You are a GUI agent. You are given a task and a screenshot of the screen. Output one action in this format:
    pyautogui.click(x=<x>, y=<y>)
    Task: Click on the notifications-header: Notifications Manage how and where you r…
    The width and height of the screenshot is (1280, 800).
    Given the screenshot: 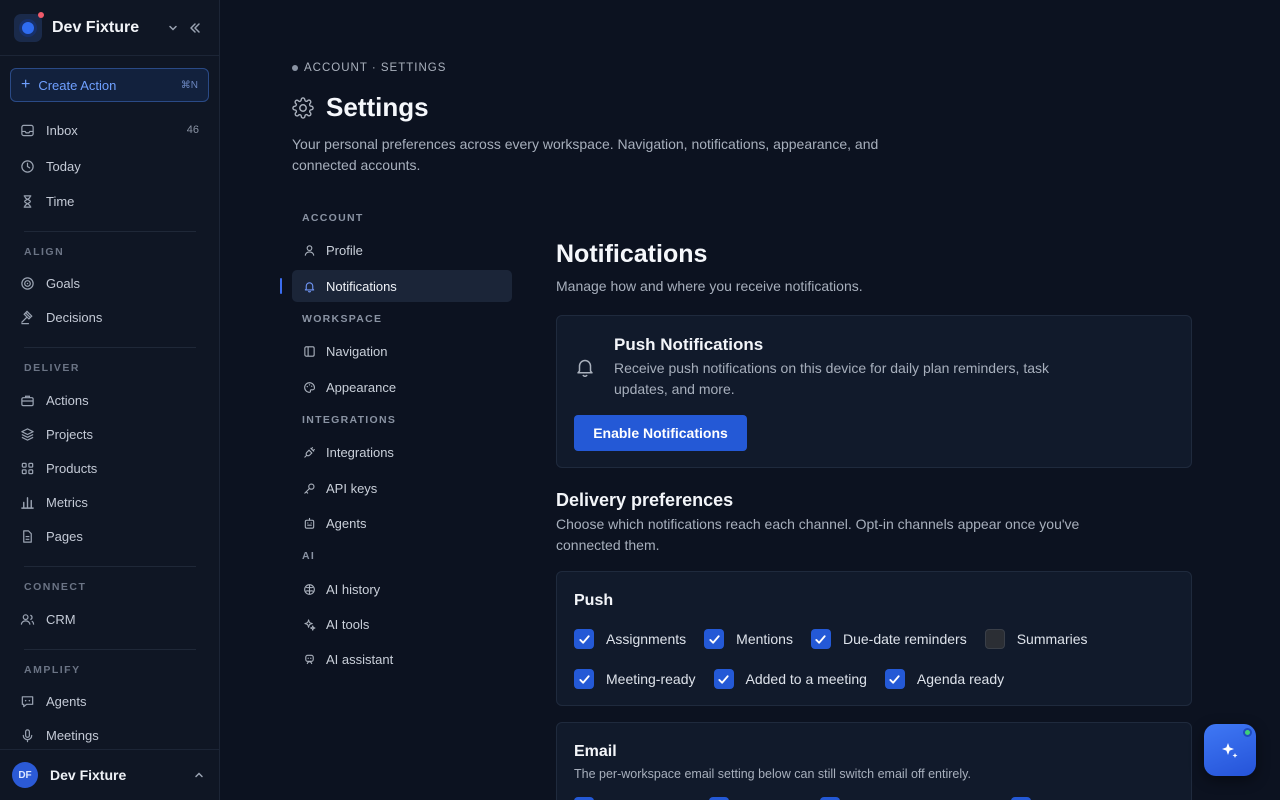 What is the action you would take?
    pyautogui.click(x=874, y=267)
    